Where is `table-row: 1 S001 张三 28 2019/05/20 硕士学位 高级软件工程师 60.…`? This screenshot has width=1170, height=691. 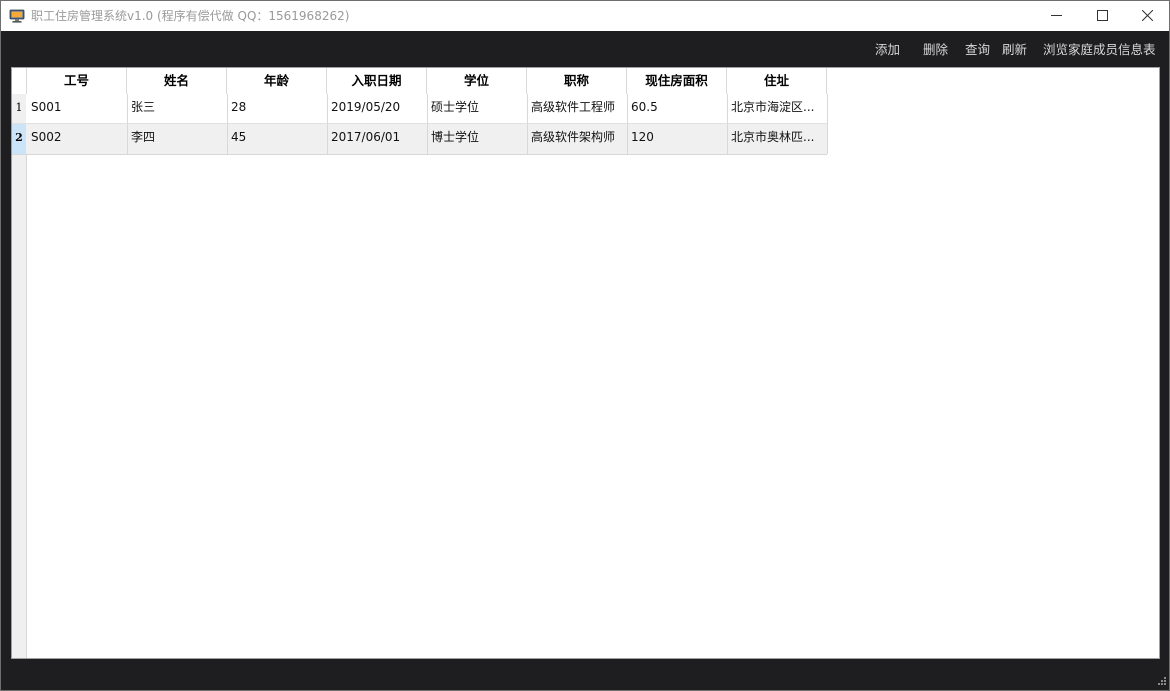 table-row: 1 S001 张三 28 2019/05/20 硕士学位 高级软件工程师 60.… is located at coordinates (420, 109).